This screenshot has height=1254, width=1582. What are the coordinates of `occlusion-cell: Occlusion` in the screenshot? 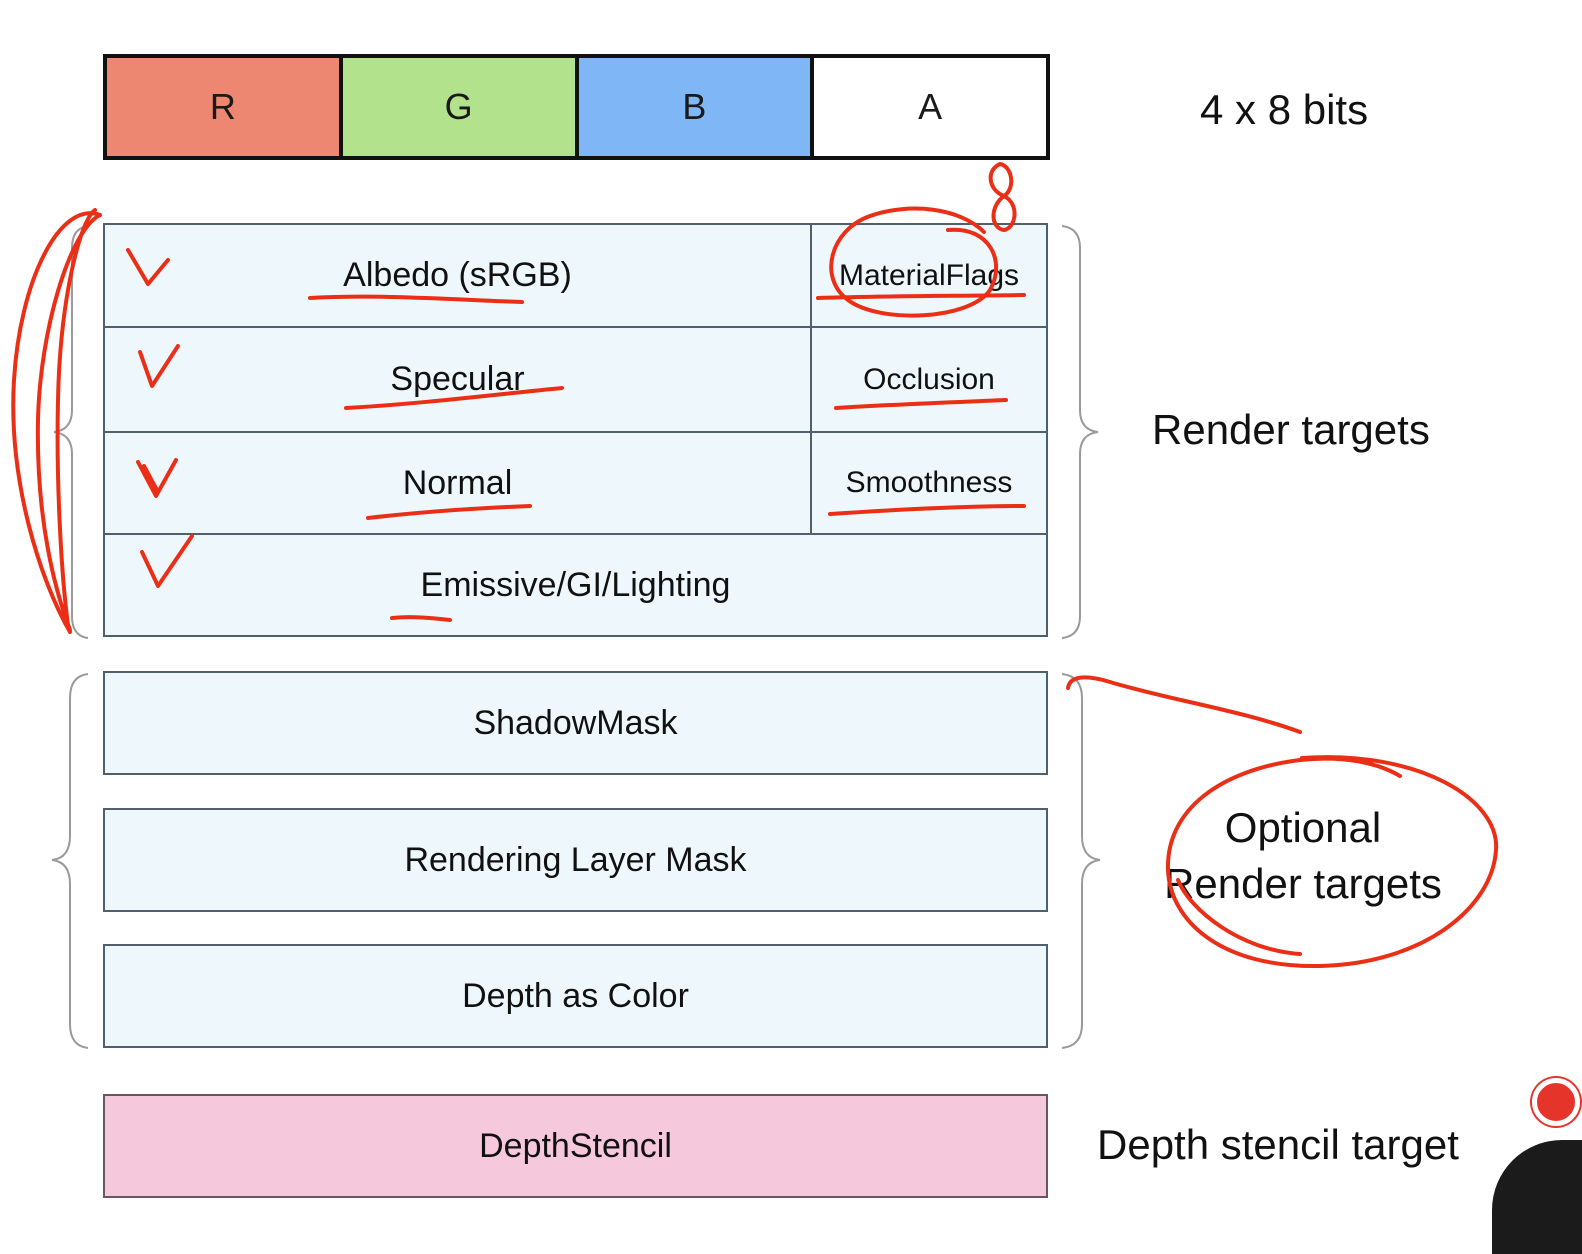 It's located at (929, 379).